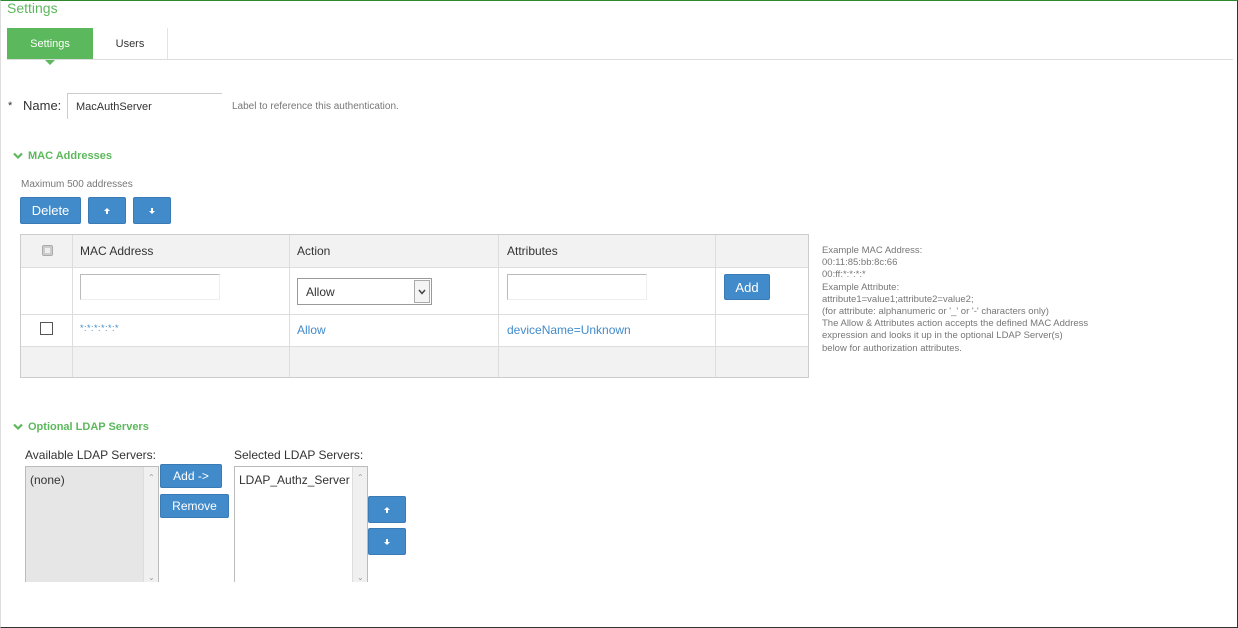 This screenshot has width=1238, height=628. I want to click on move-down-button, so click(152, 210).